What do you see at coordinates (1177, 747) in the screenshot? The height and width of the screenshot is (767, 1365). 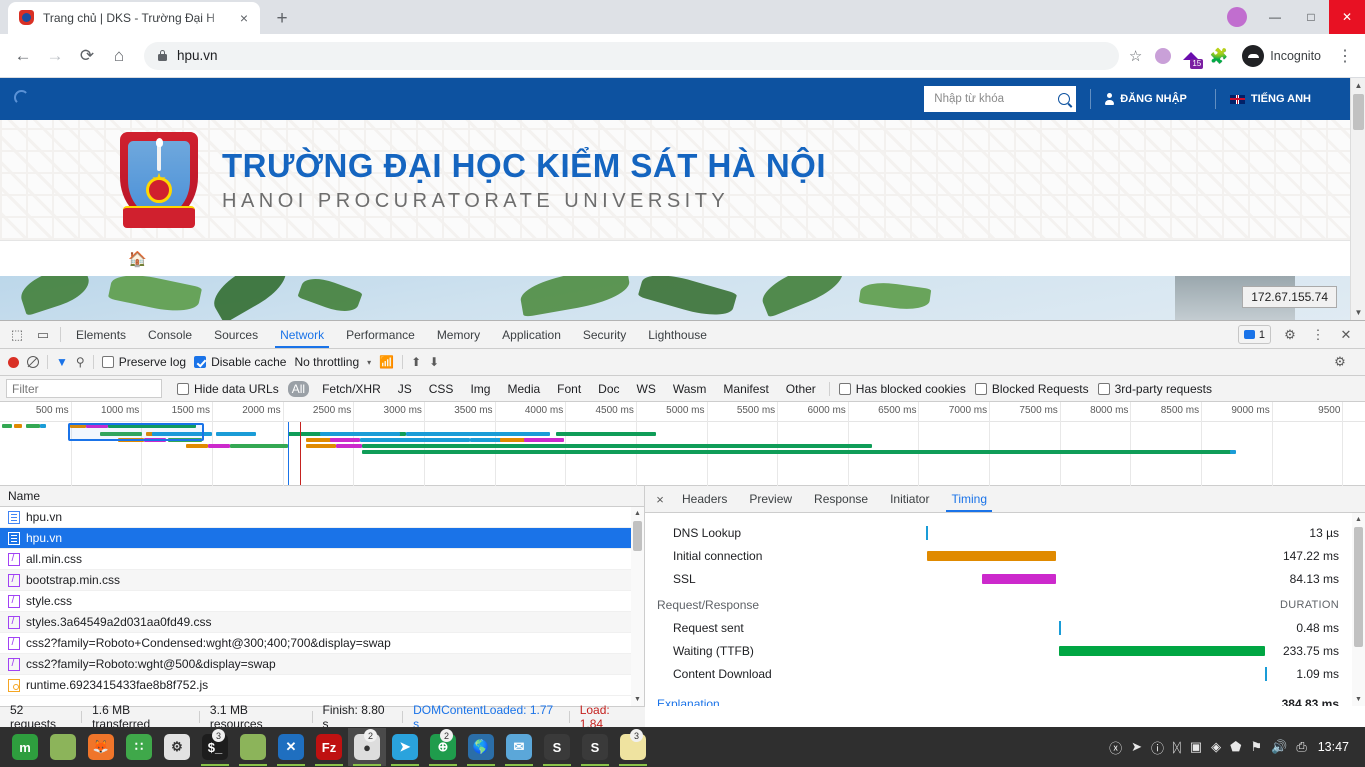 I see `tray-icon-3: ᛞ` at bounding box center [1177, 747].